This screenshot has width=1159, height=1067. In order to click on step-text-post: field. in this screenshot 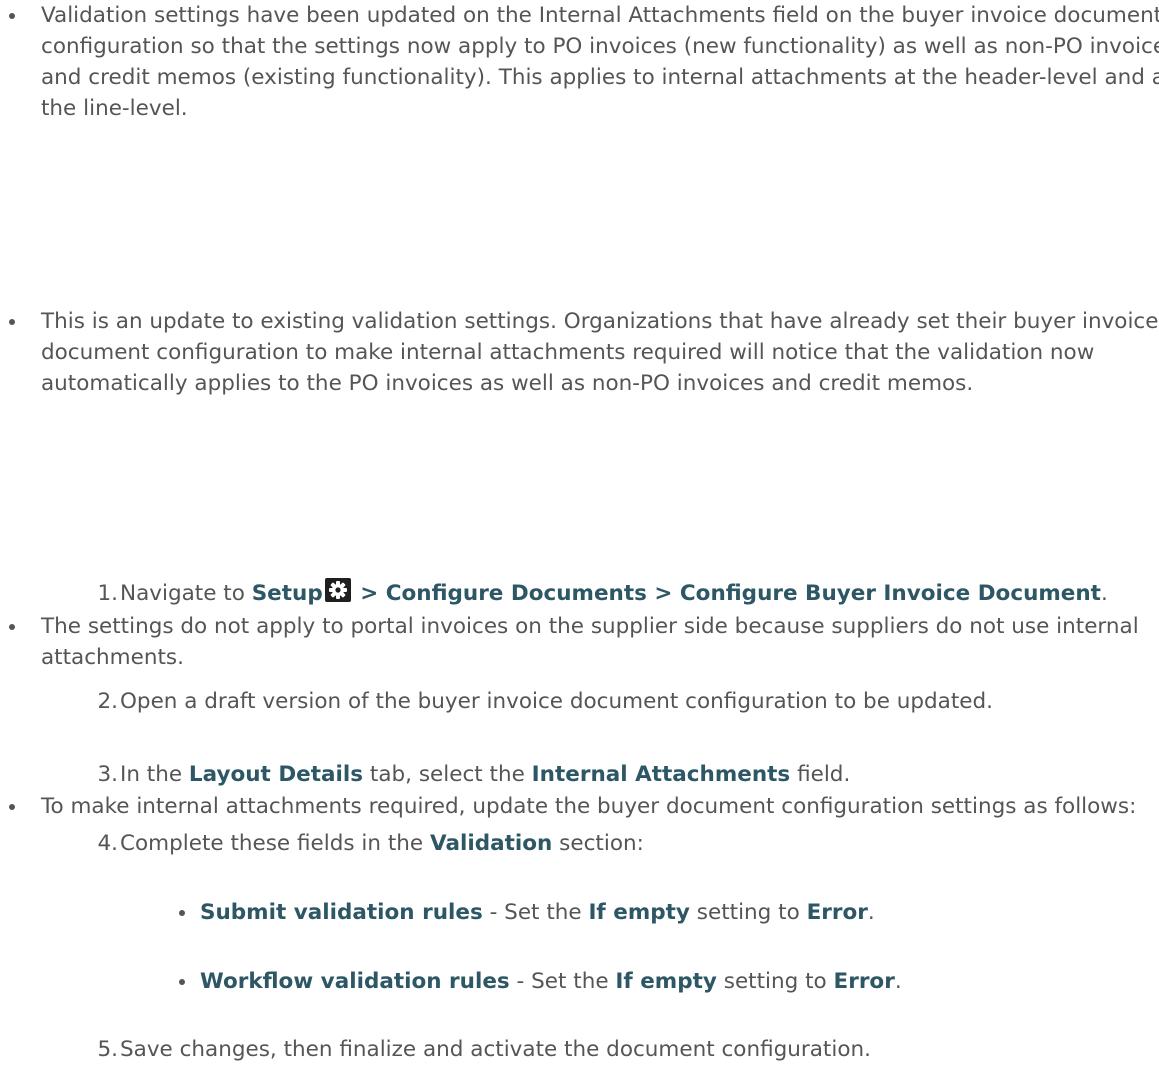, I will do `click(820, 774)`.